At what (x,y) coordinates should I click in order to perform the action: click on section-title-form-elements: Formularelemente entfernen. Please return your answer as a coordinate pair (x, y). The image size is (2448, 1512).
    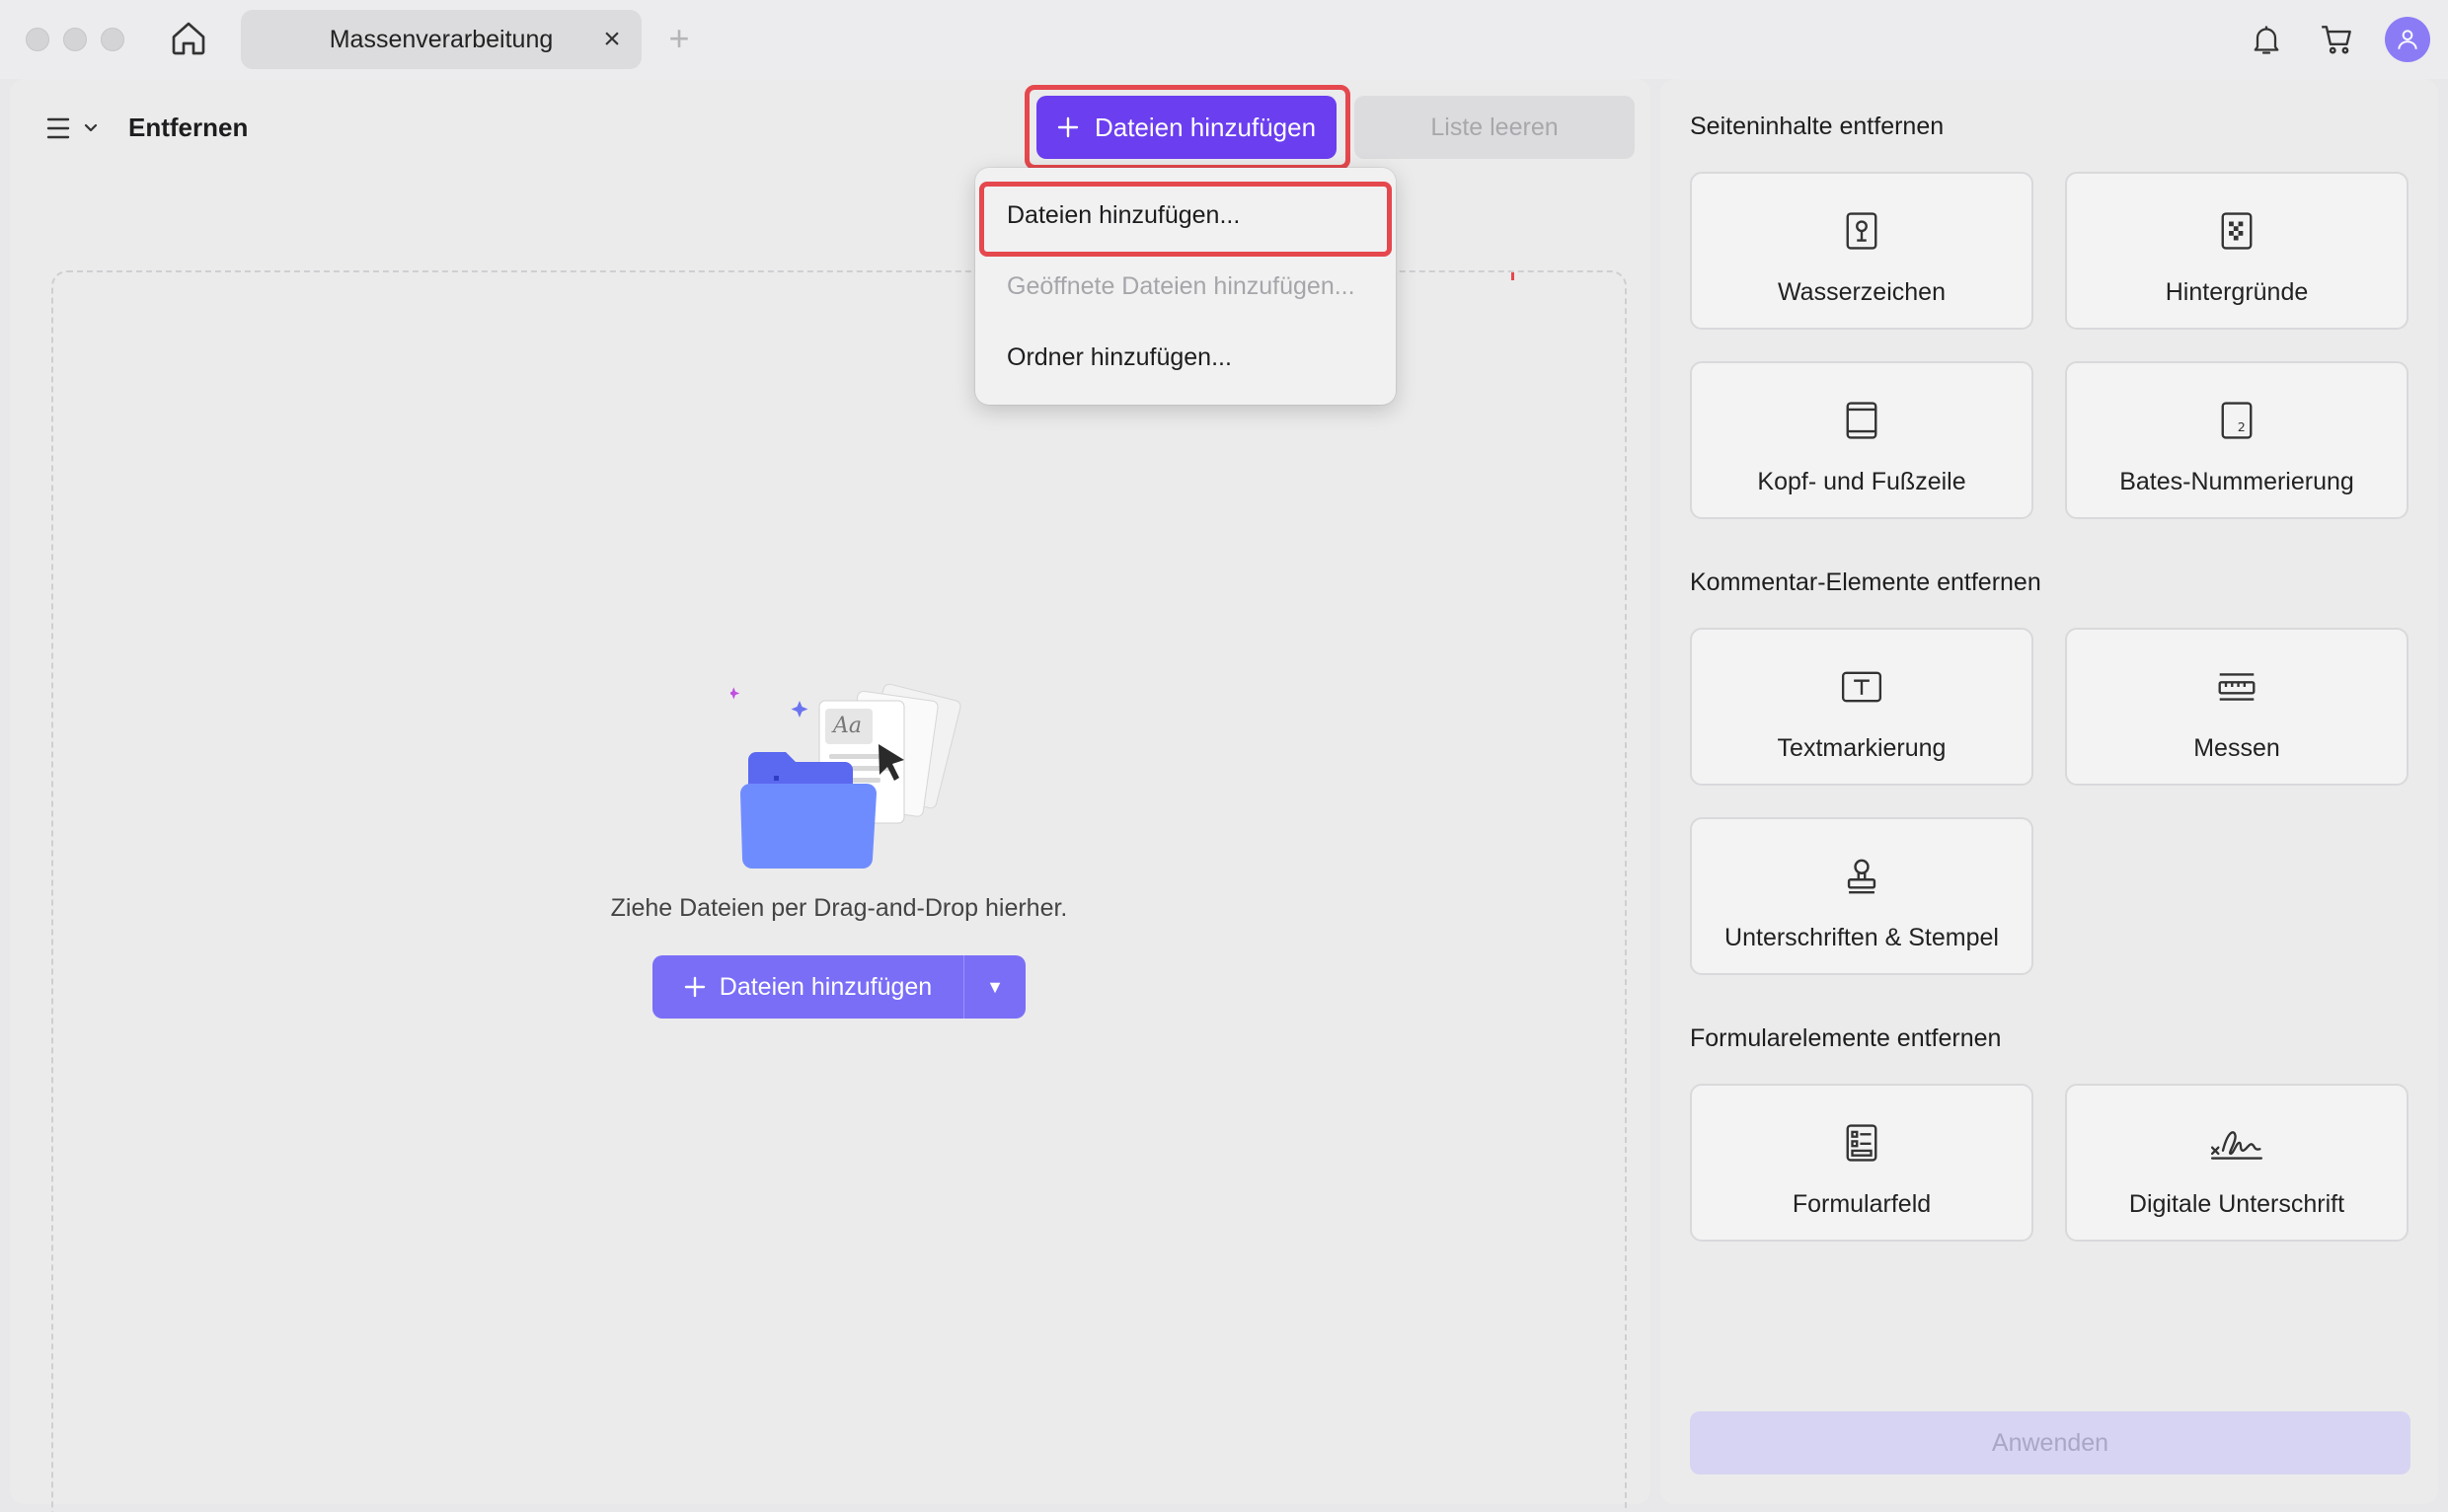
    Looking at the image, I should click on (1846, 1038).